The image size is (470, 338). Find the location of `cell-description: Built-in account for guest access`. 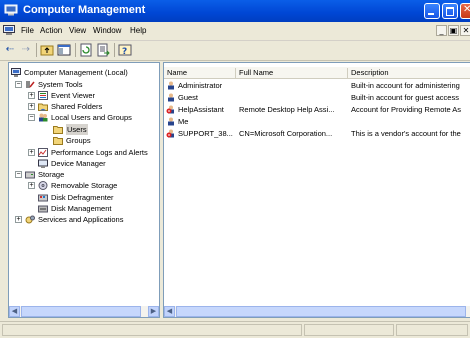

cell-description: Built-in account for guest access is located at coordinates (405, 97).